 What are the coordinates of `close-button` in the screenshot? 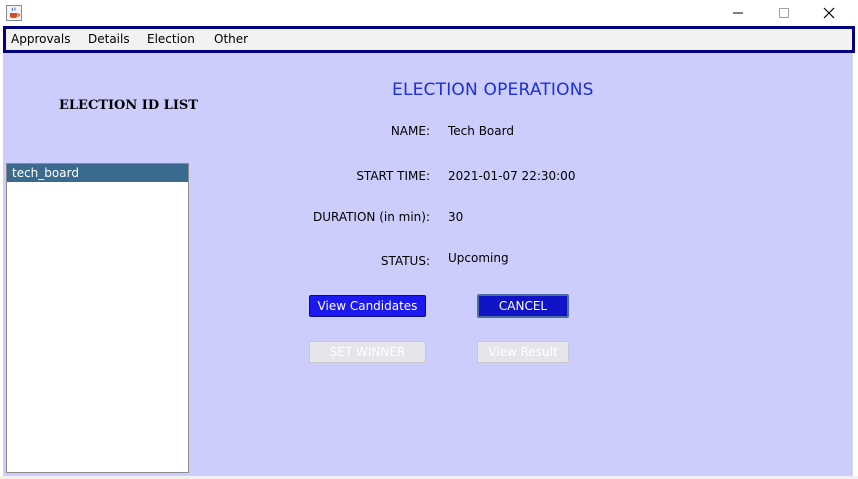 It's located at (829, 13).